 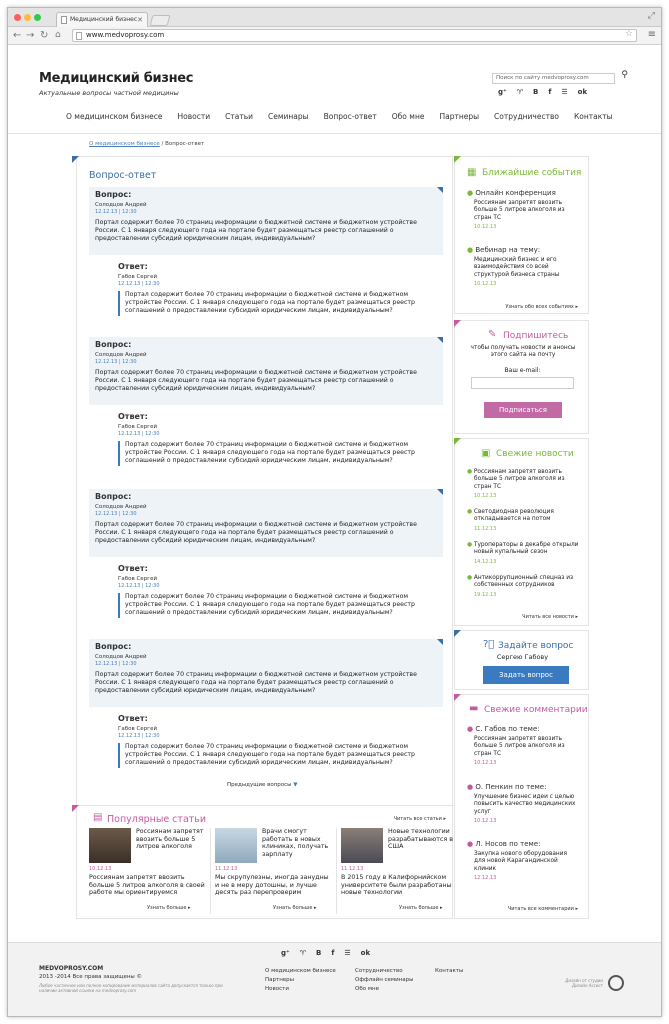 What do you see at coordinates (541, 307) in the screenshot?
I see `all-events-link: Узнать обо всех событиях ▸` at bounding box center [541, 307].